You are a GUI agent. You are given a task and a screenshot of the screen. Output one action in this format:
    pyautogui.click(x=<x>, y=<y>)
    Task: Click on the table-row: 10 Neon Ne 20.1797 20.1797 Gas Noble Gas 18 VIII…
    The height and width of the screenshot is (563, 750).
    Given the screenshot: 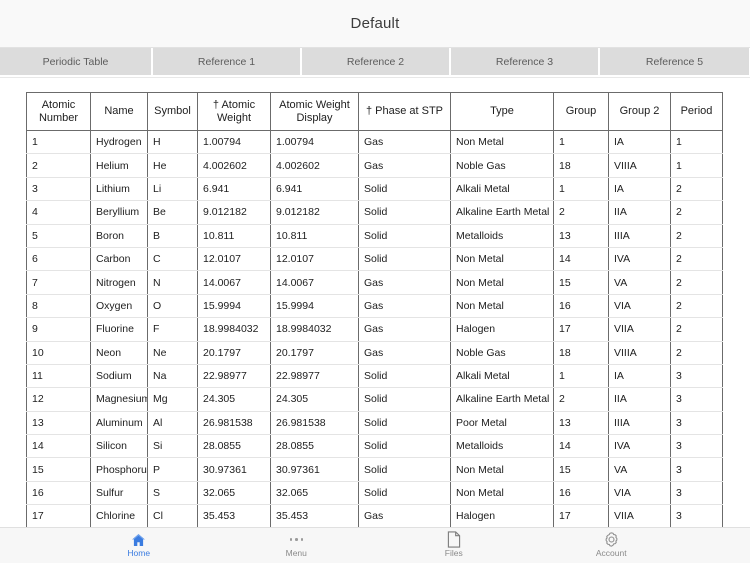 What is the action you would take?
    pyautogui.click(x=374, y=353)
    